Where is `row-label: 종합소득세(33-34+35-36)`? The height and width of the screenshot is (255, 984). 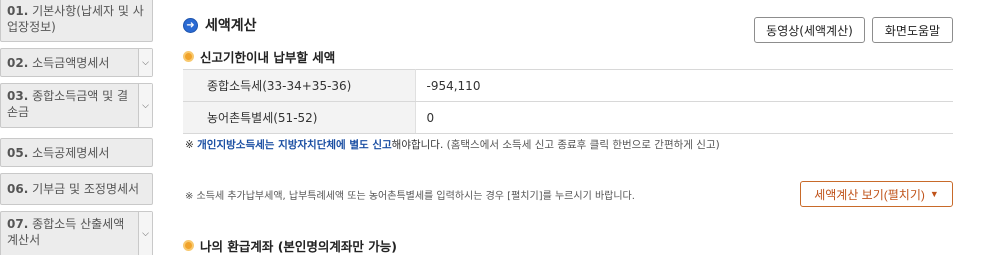 row-label: 종합소득세(33-34+35-36) is located at coordinates (299, 85).